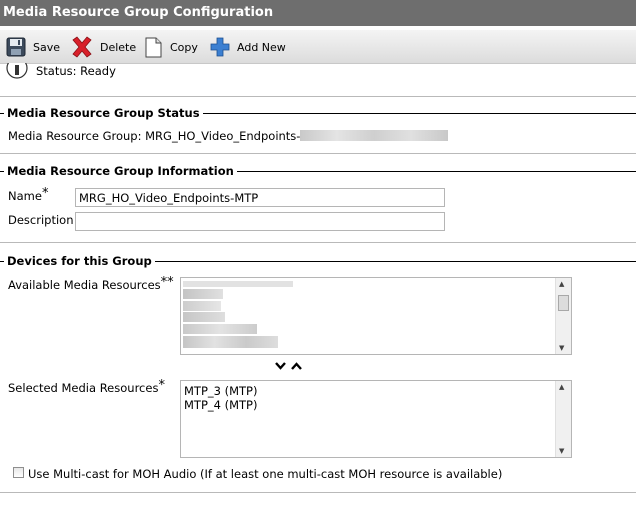 This screenshot has height=505, width=636. I want to click on selected-resources-label: Selected Media Resources*, so click(86, 386).